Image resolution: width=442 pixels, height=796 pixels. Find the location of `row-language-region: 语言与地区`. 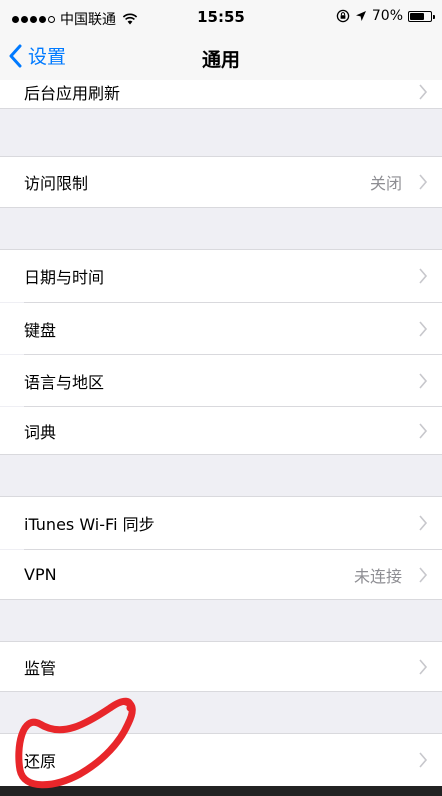

row-language-region: 语言与地区 is located at coordinates (221, 380).